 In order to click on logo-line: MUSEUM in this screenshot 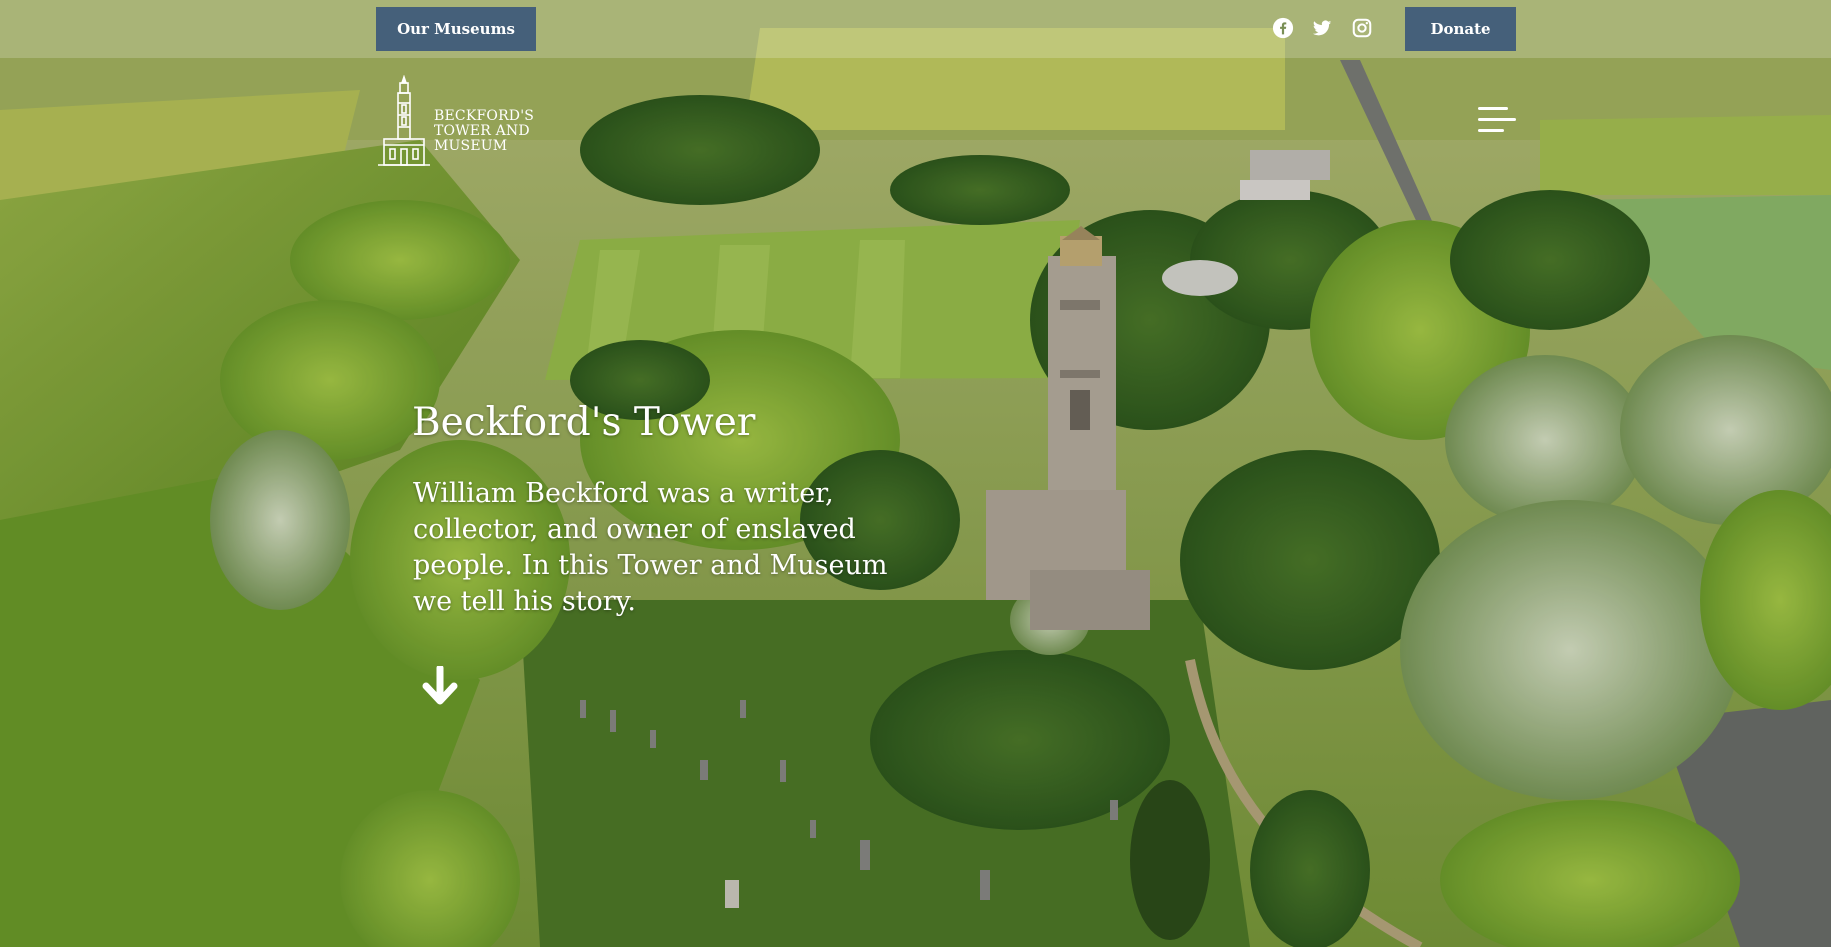, I will do `click(471, 146)`.